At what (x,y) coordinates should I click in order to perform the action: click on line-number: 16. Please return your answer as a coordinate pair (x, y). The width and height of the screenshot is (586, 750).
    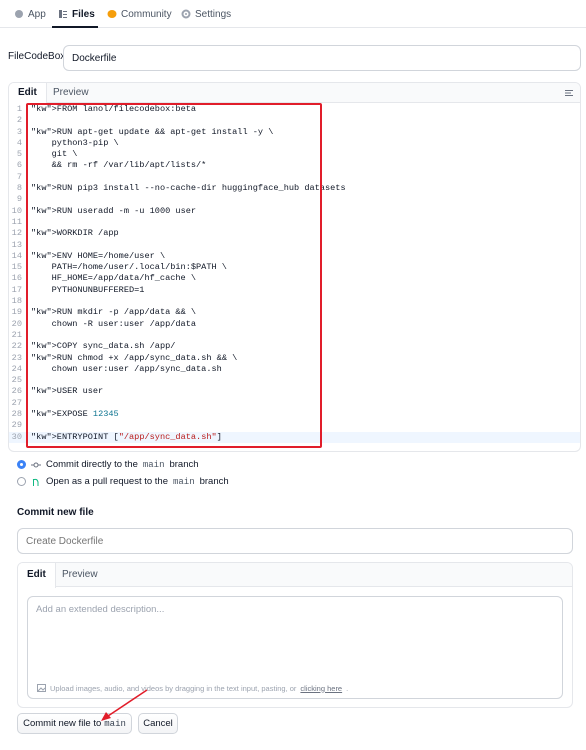
    Looking at the image, I should click on (16, 278).